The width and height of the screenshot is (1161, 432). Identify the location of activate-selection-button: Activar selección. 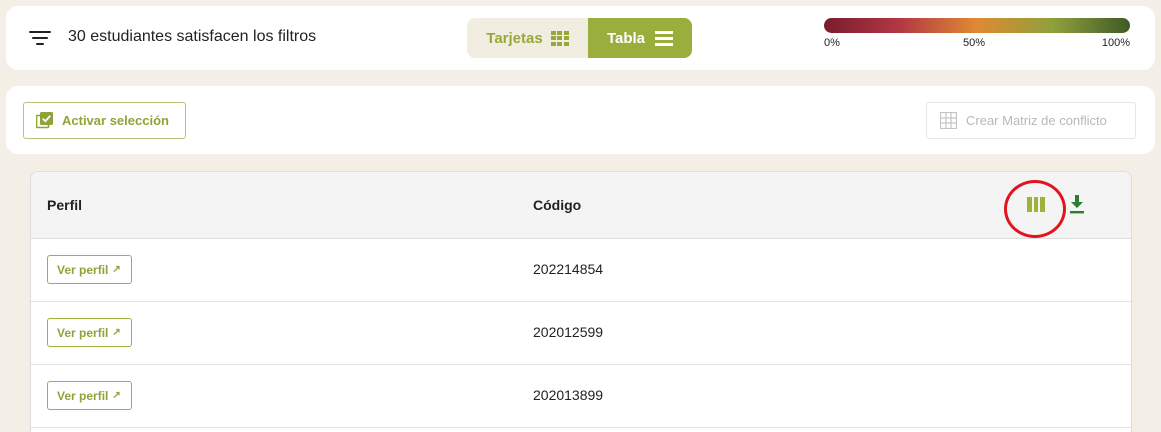
(104, 120).